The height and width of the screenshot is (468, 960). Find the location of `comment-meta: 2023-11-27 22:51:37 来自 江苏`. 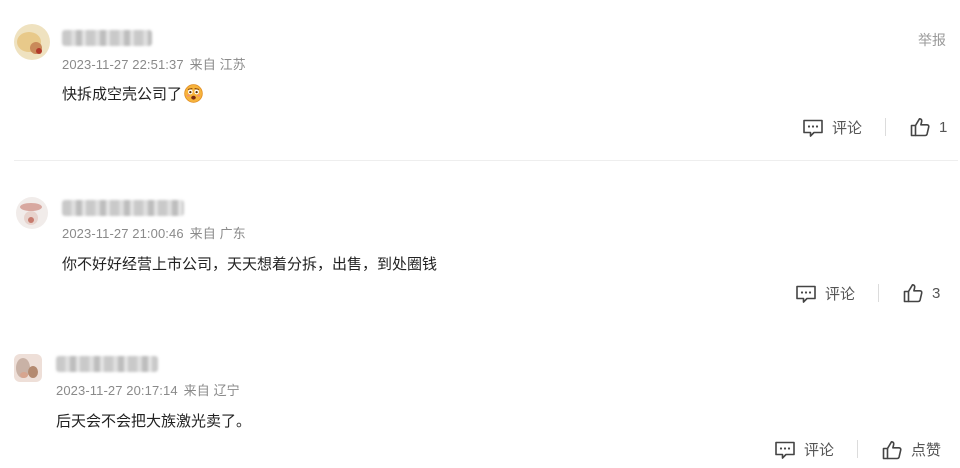

comment-meta: 2023-11-27 22:51:37 来自 江苏 is located at coordinates (154, 63).